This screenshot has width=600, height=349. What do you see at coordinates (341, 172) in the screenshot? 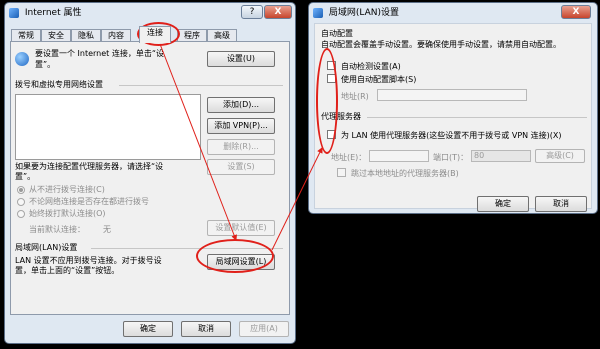
I see `bypass-local-checkbox` at bounding box center [341, 172].